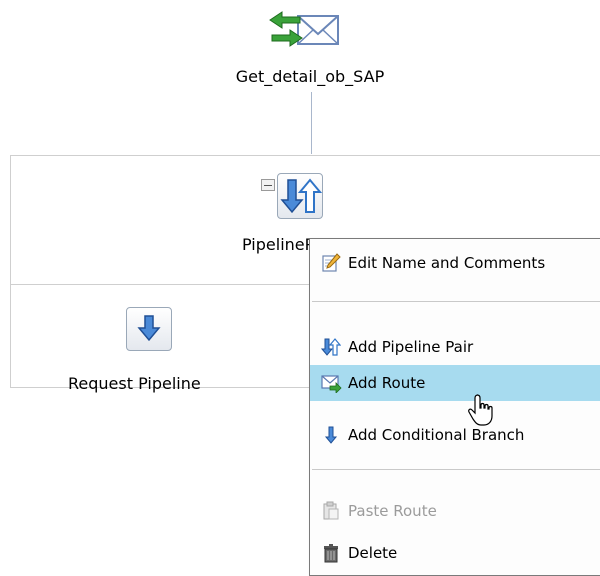 Image resolution: width=600 pixels, height=576 pixels. I want to click on menu-item-edit-name: Edit Name and Comments, so click(455, 263).